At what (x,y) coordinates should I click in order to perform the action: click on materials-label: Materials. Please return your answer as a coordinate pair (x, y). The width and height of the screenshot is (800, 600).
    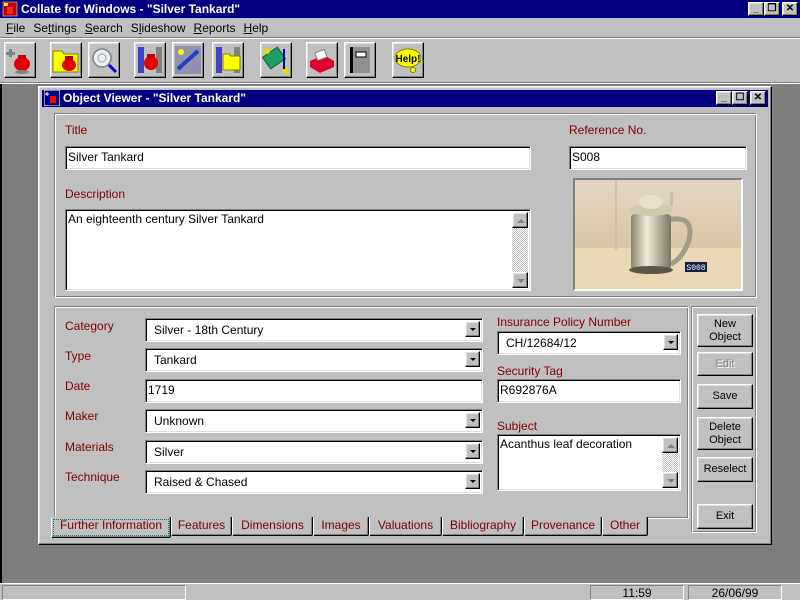
    Looking at the image, I should click on (89, 447).